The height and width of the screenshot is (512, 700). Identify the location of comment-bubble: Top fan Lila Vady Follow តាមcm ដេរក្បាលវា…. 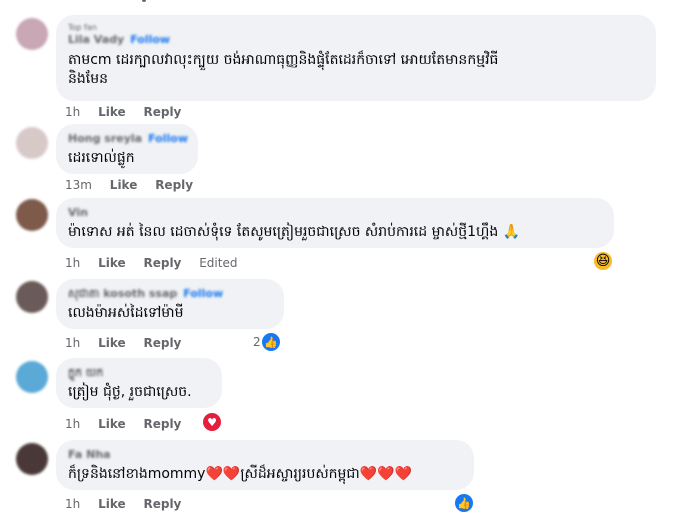
(356, 58).